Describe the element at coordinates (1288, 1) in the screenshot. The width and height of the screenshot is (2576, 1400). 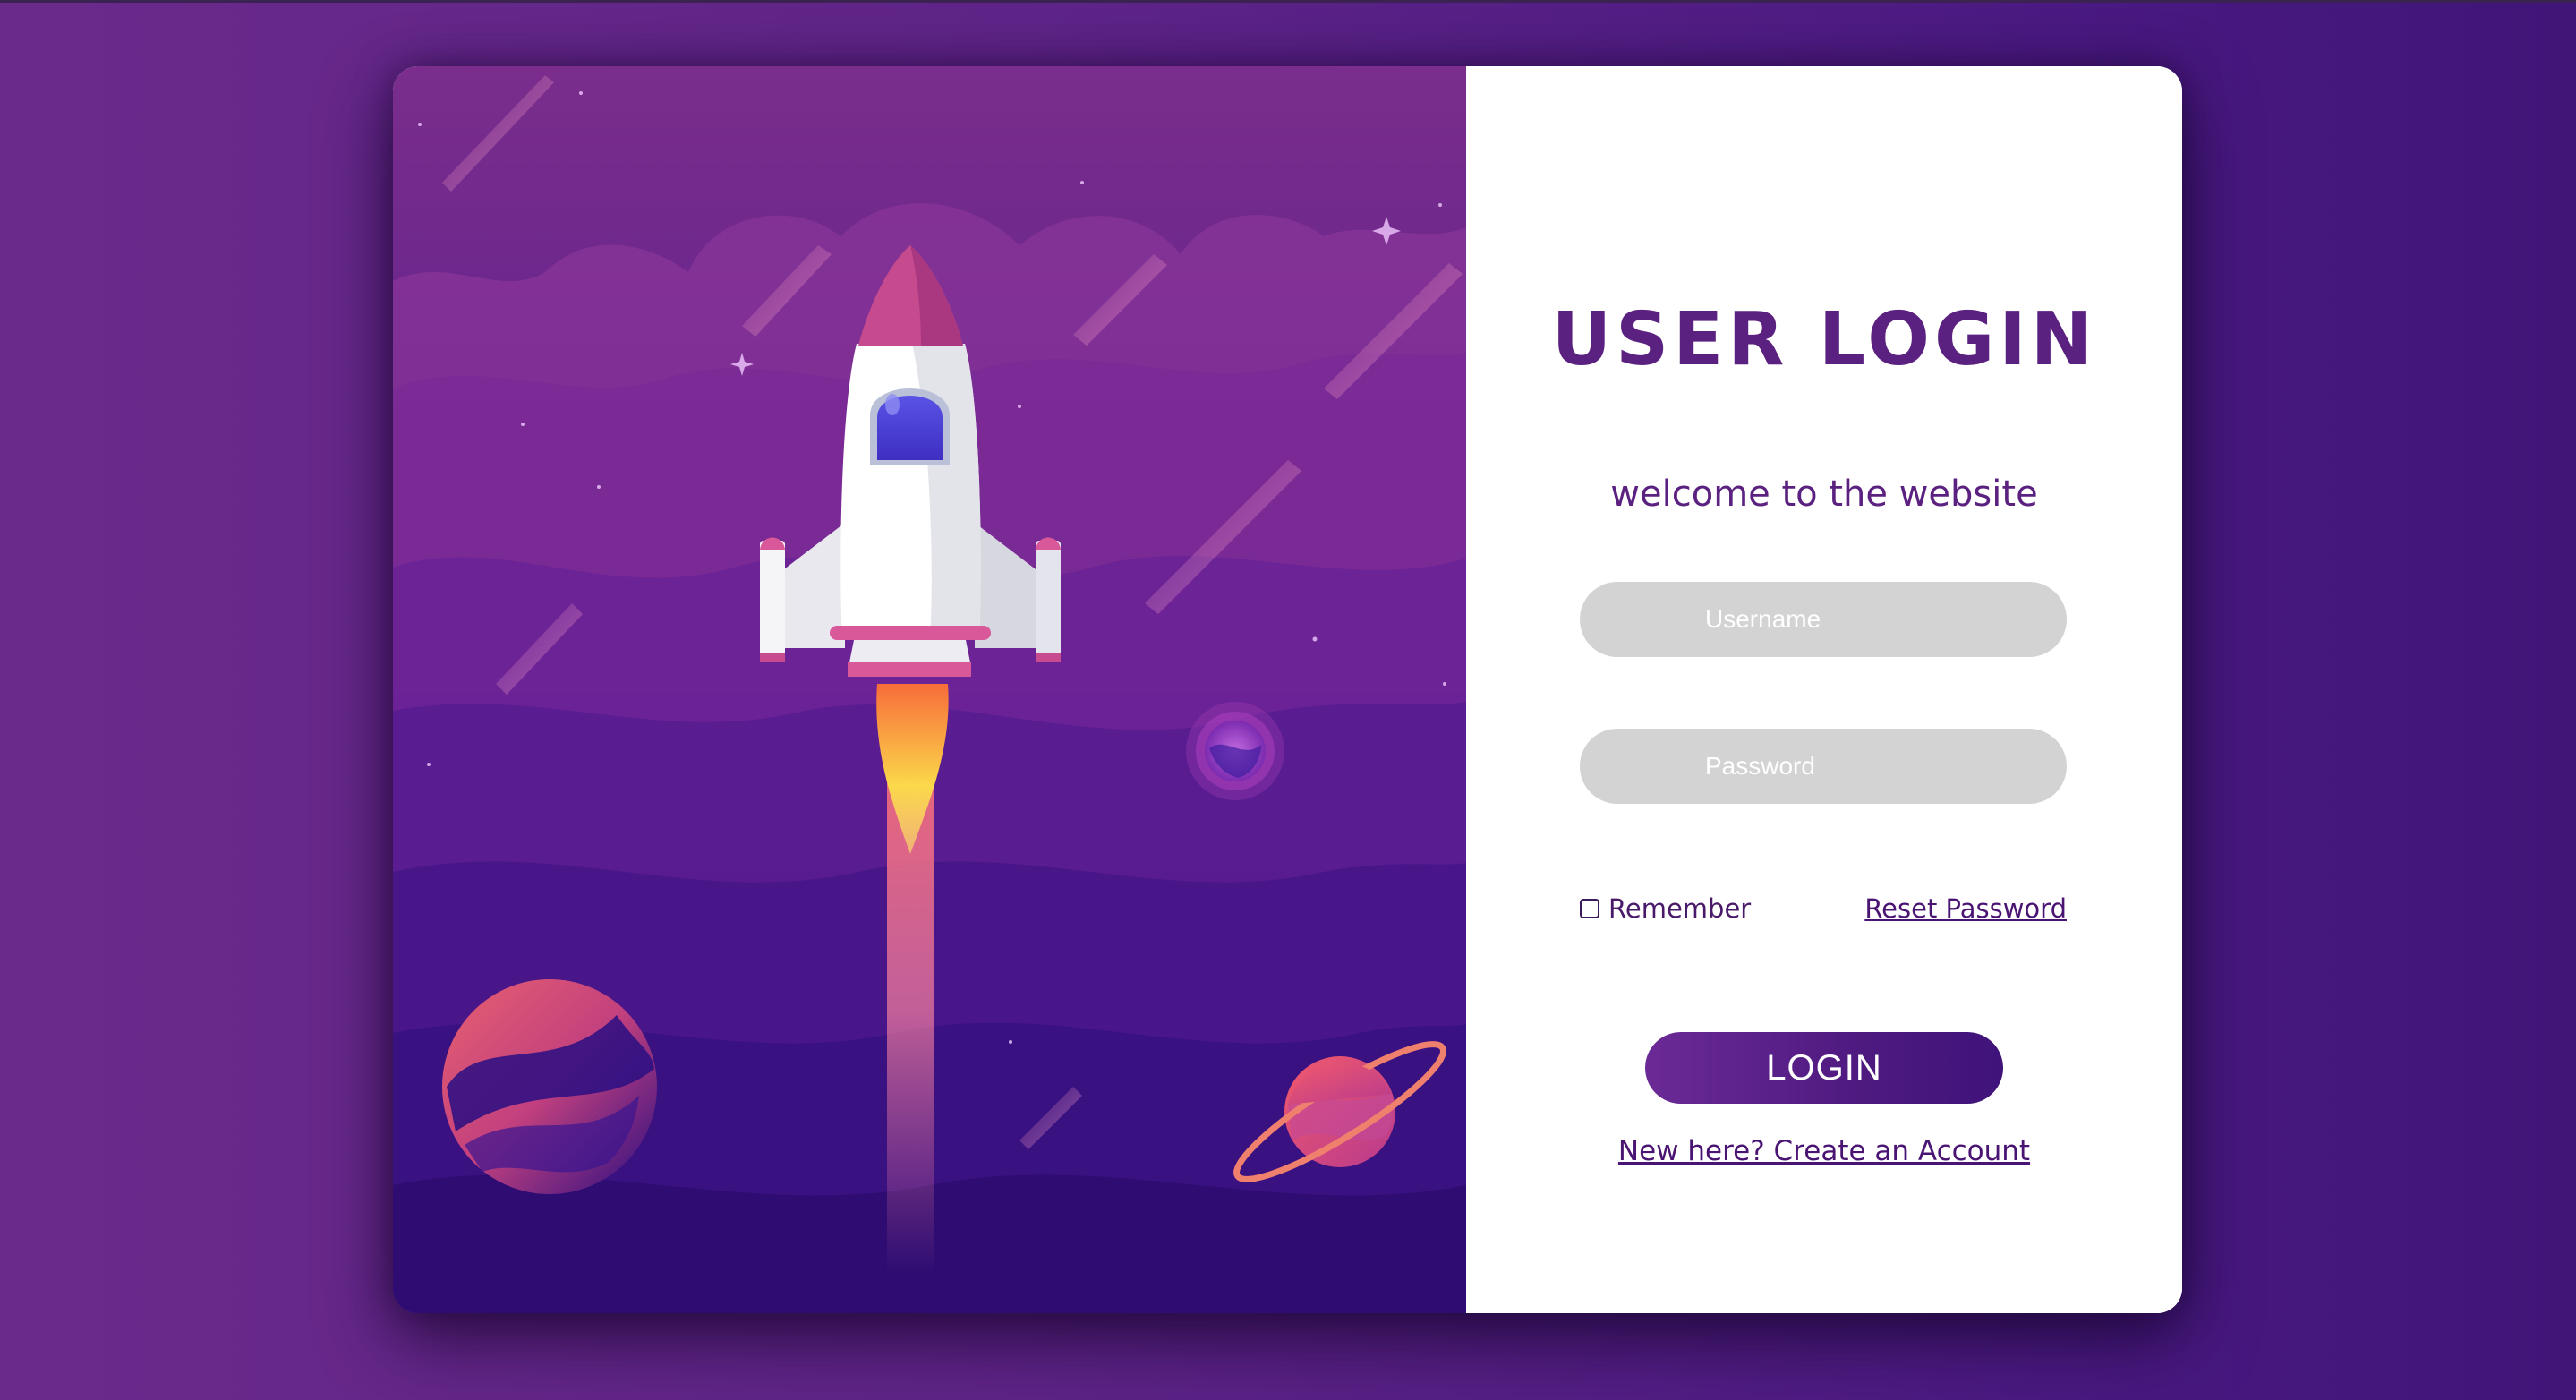
I see `top-border` at that location.